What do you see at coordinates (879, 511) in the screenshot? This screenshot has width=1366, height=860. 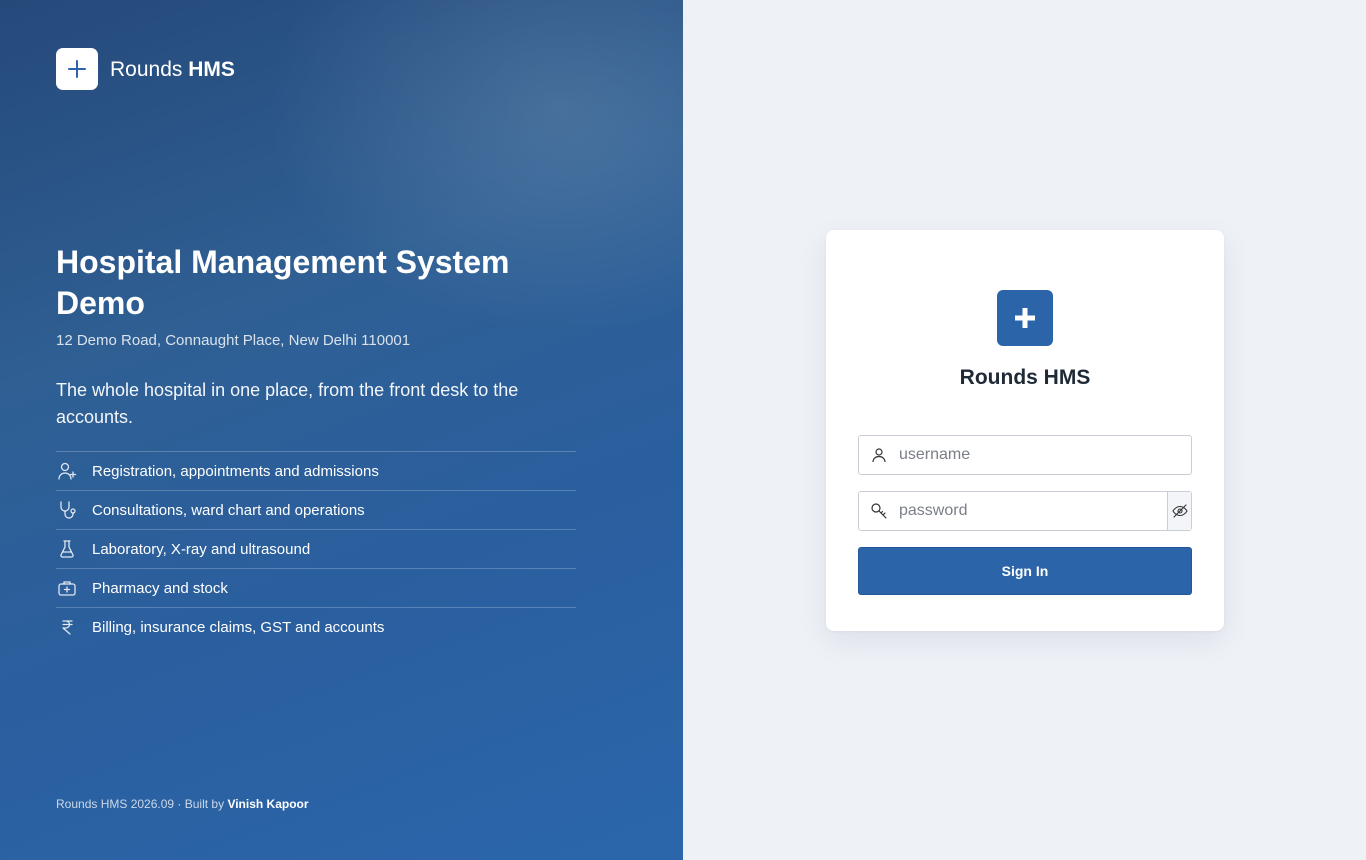 I see `key-icon` at bounding box center [879, 511].